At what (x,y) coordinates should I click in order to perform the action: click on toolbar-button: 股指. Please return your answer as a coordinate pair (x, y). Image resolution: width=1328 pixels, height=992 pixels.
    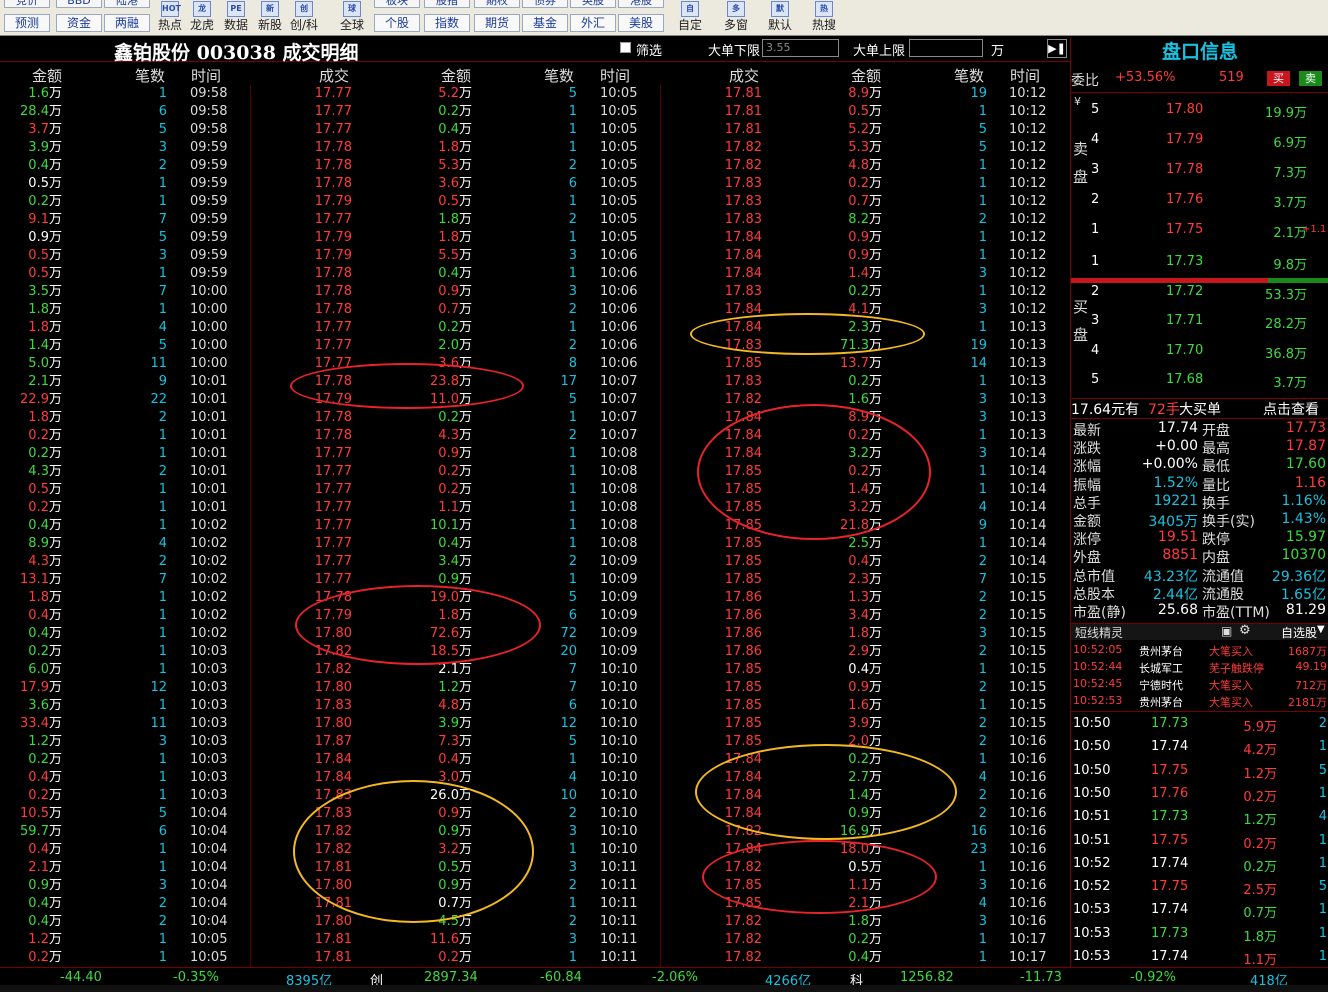
    Looking at the image, I should click on (447, 4).